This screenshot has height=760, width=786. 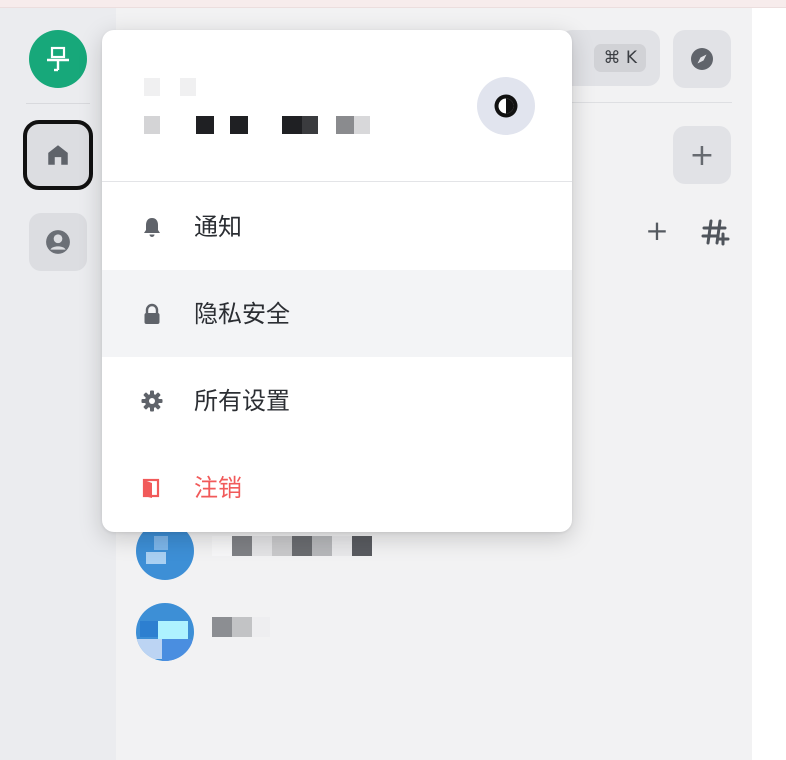 What do you see at coordinates (218, 488) in the screenshot?
I see `menu-item-label: 注销` at bounding box center [218, 488].